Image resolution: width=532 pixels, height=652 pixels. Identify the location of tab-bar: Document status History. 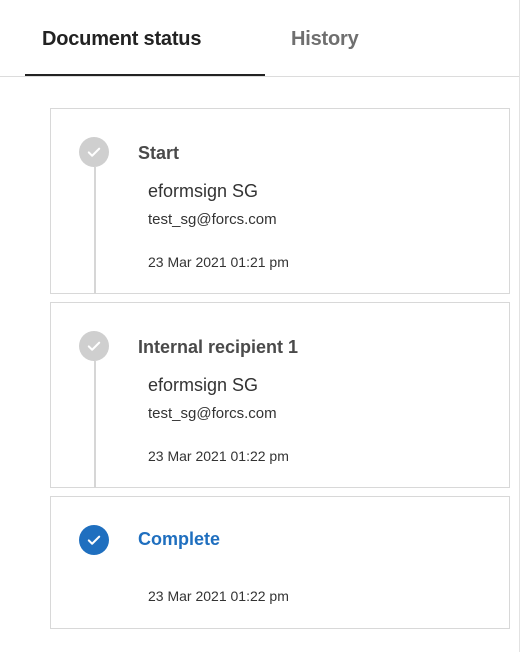
(259, 38).